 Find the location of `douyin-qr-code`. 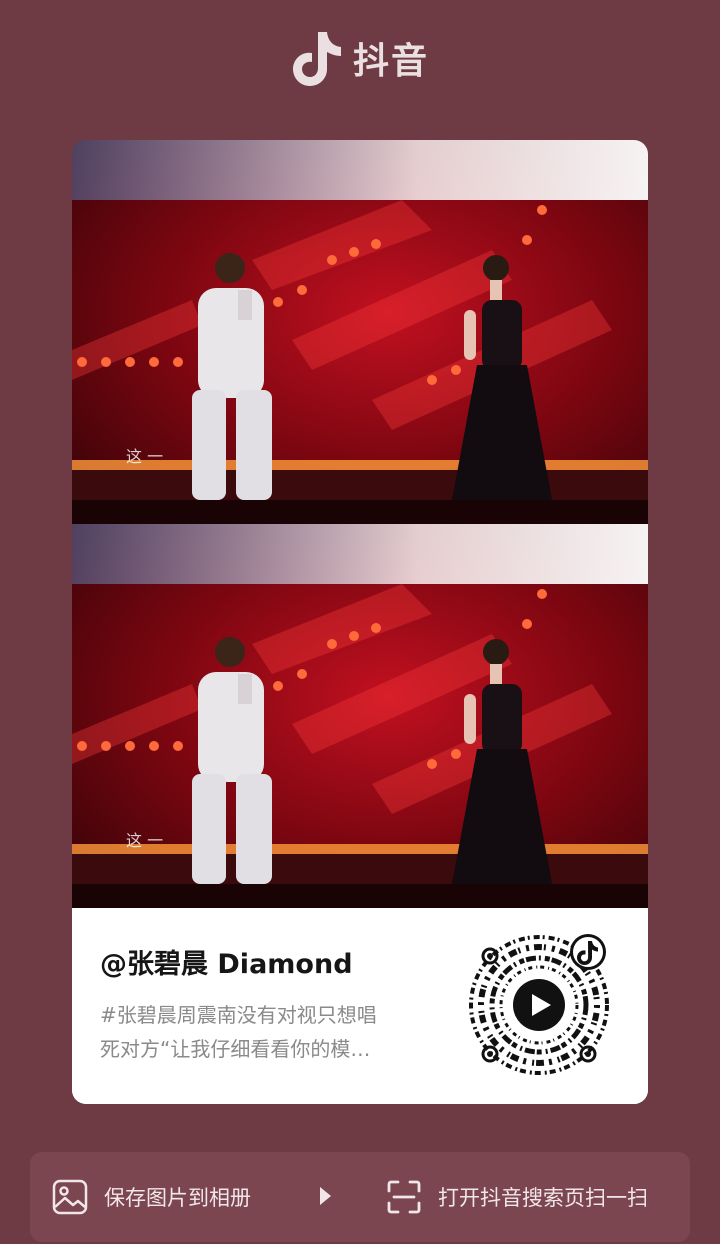

douyin-qr-code is located at coordinates (539, 1005).